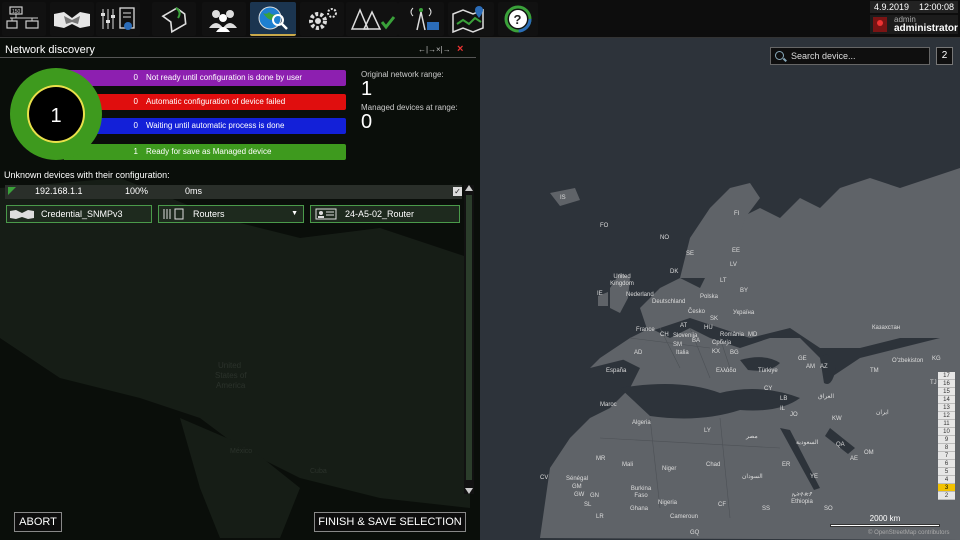  Describe the element at coordinates (690, 254) in the screenshot. I see `map-label: SE` at that location.